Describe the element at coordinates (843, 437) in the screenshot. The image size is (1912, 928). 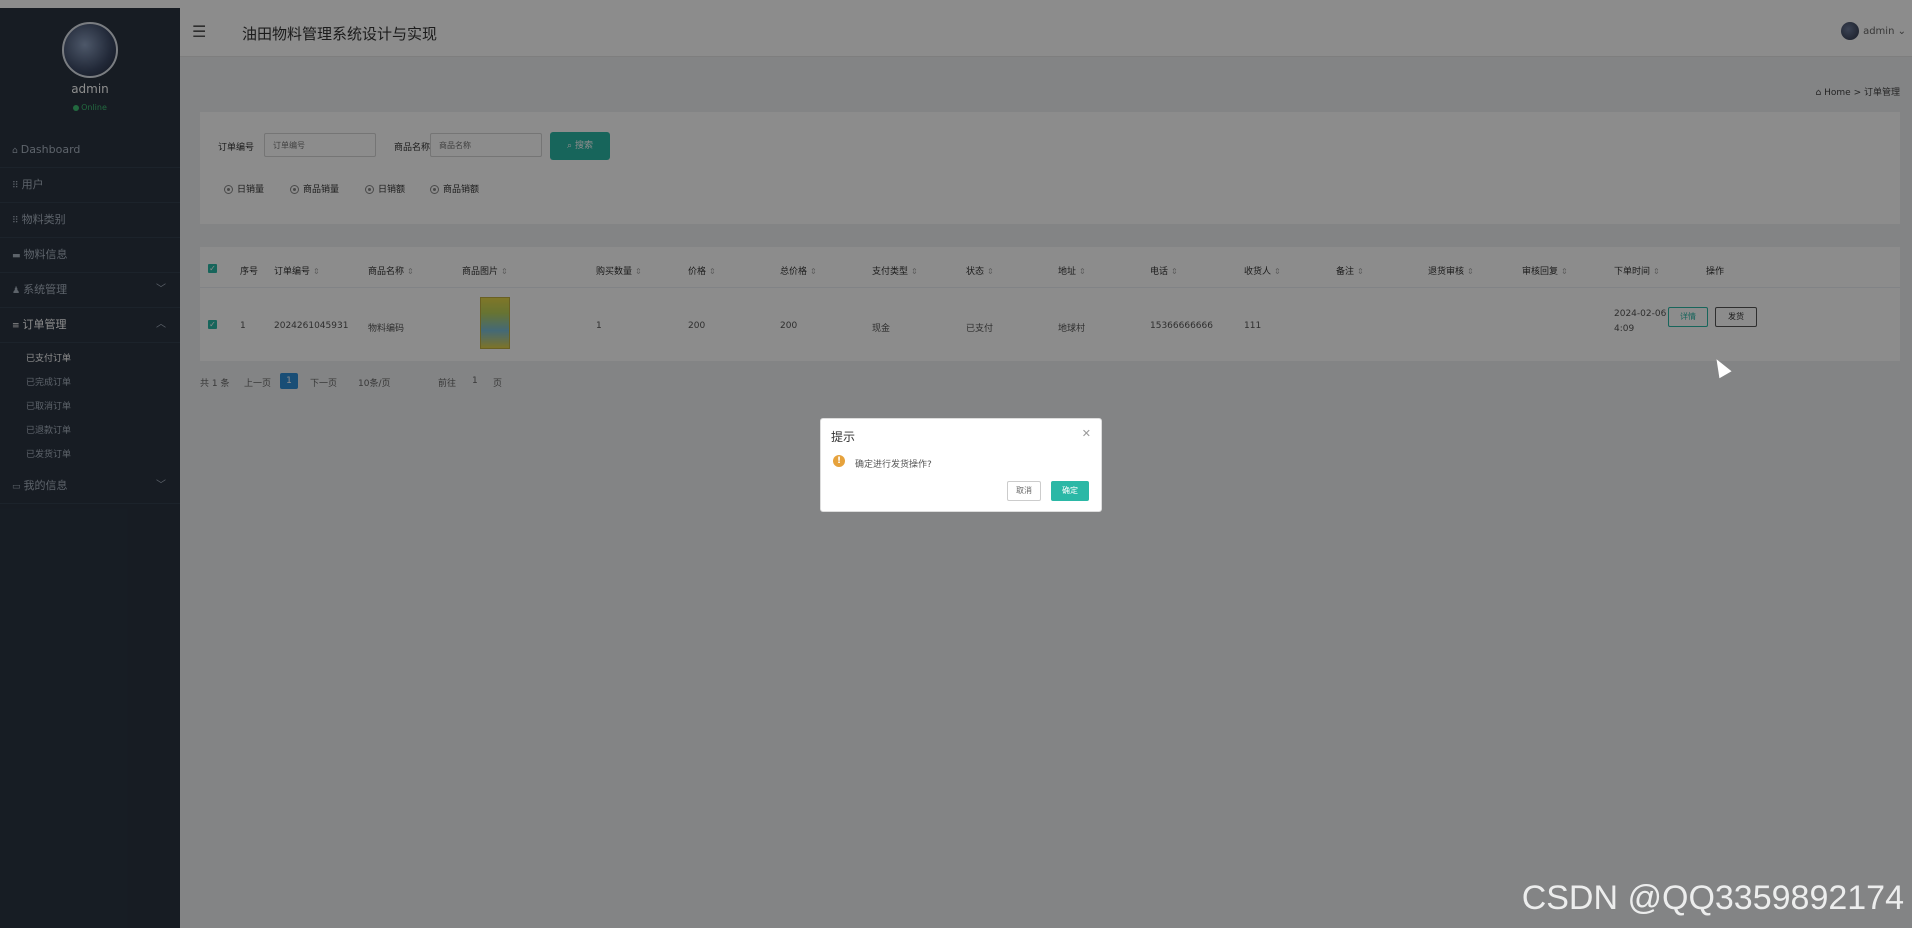
I see `dialog-title: 提示` at that location.